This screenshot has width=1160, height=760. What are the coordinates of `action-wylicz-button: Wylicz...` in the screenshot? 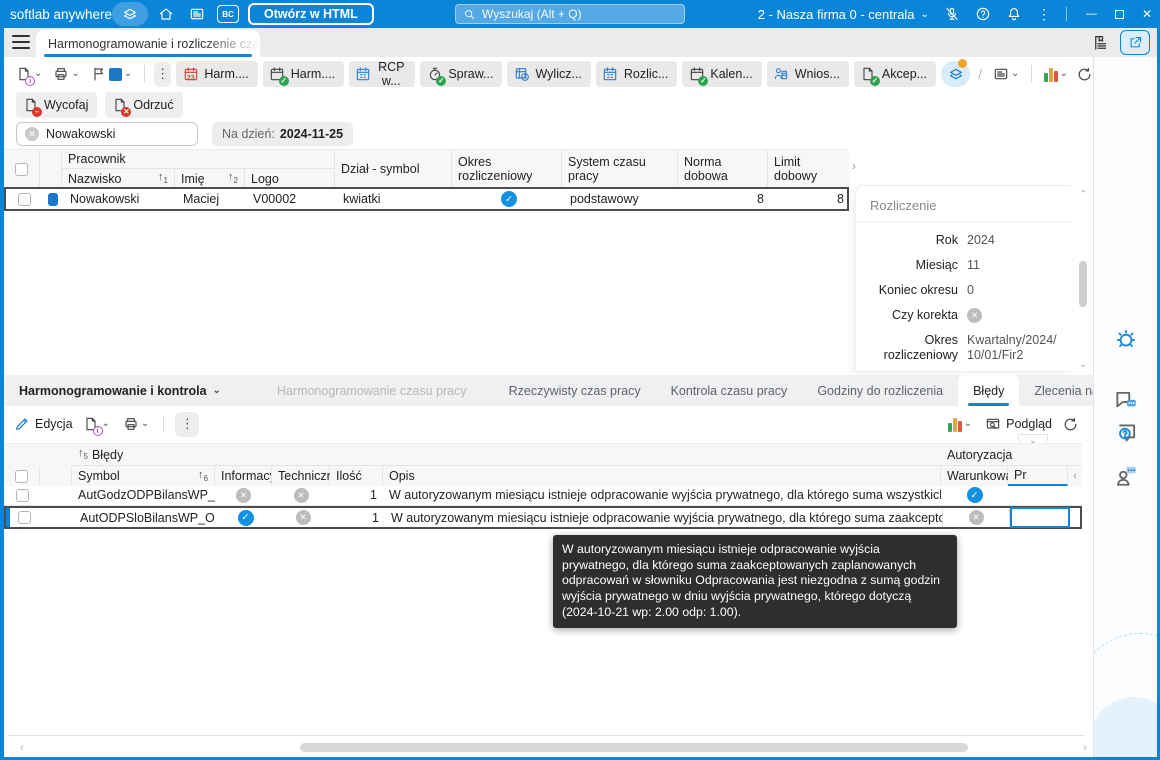 It's located at (549, 74).